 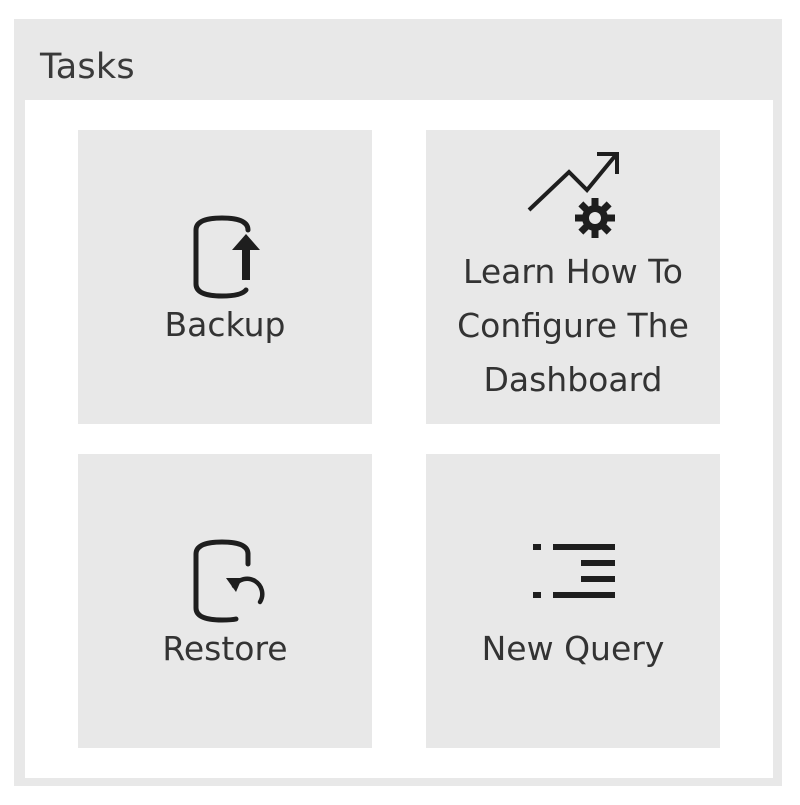 I want to click on learn-configure-dashboard-label: Learn How To Configure The Dashboard, so click(x=573, y=326).